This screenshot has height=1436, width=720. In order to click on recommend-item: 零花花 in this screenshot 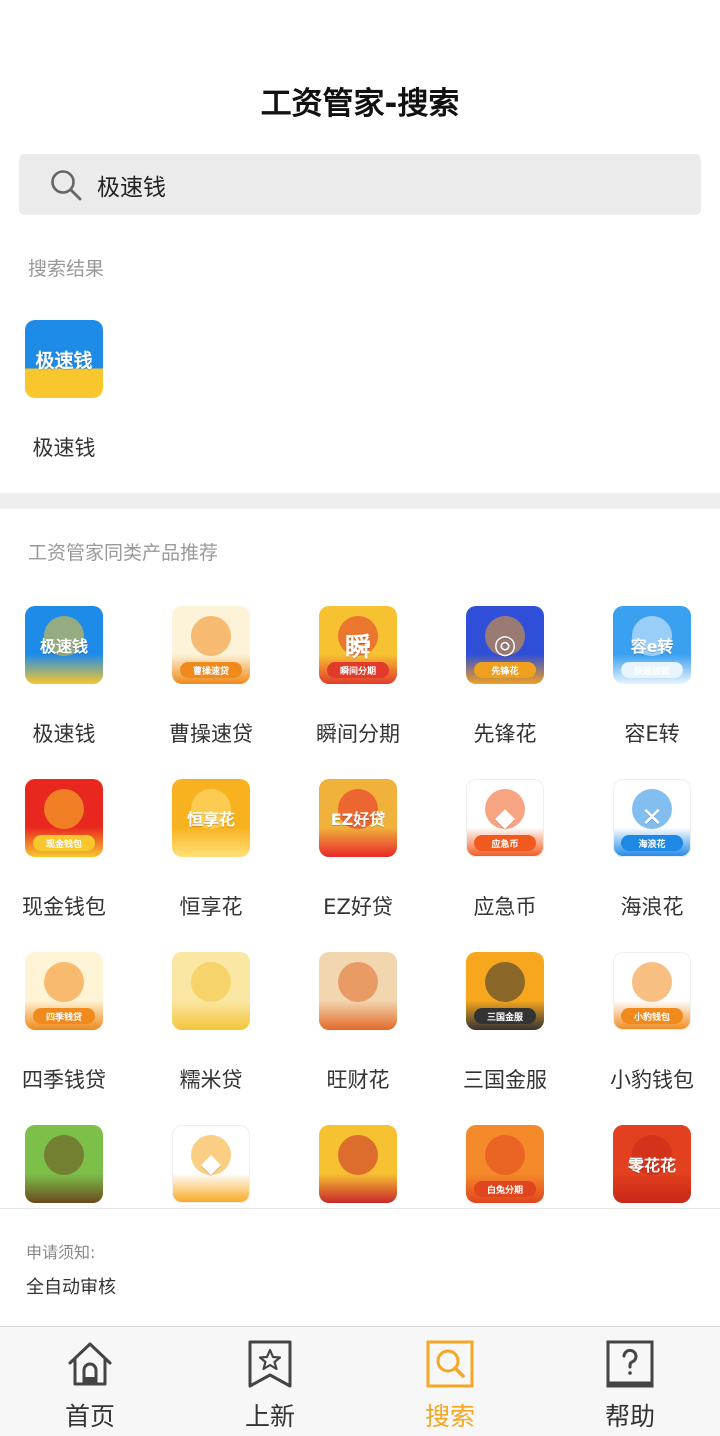, I will do `click(650, 1164)`.